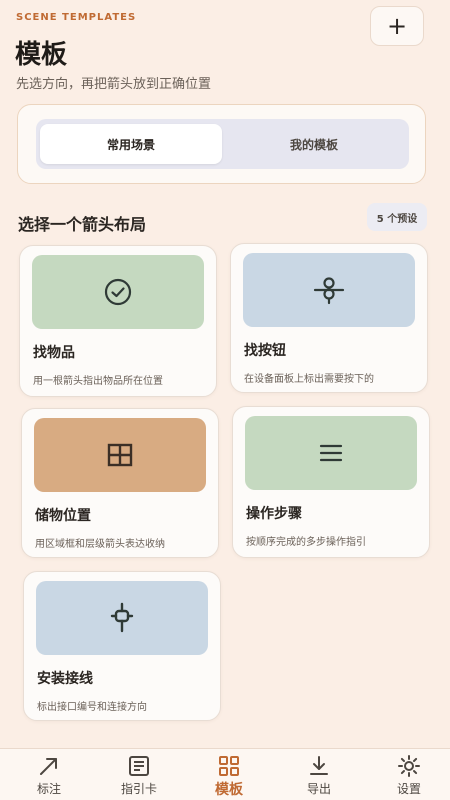  I want to click on template-card-storage-location: 储物位置 用区域框和层级箭头表达收纳, so click(120, 483).